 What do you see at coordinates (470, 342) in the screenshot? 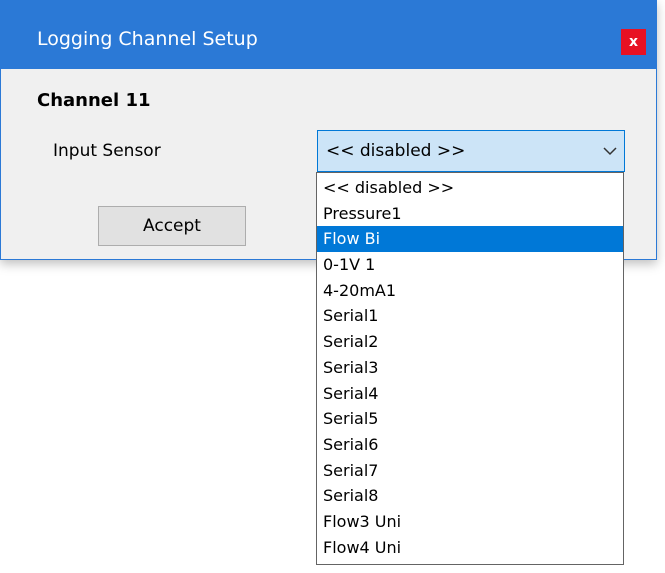
I see `dropdown-option: Serial2` at bounding box center [470, 342].